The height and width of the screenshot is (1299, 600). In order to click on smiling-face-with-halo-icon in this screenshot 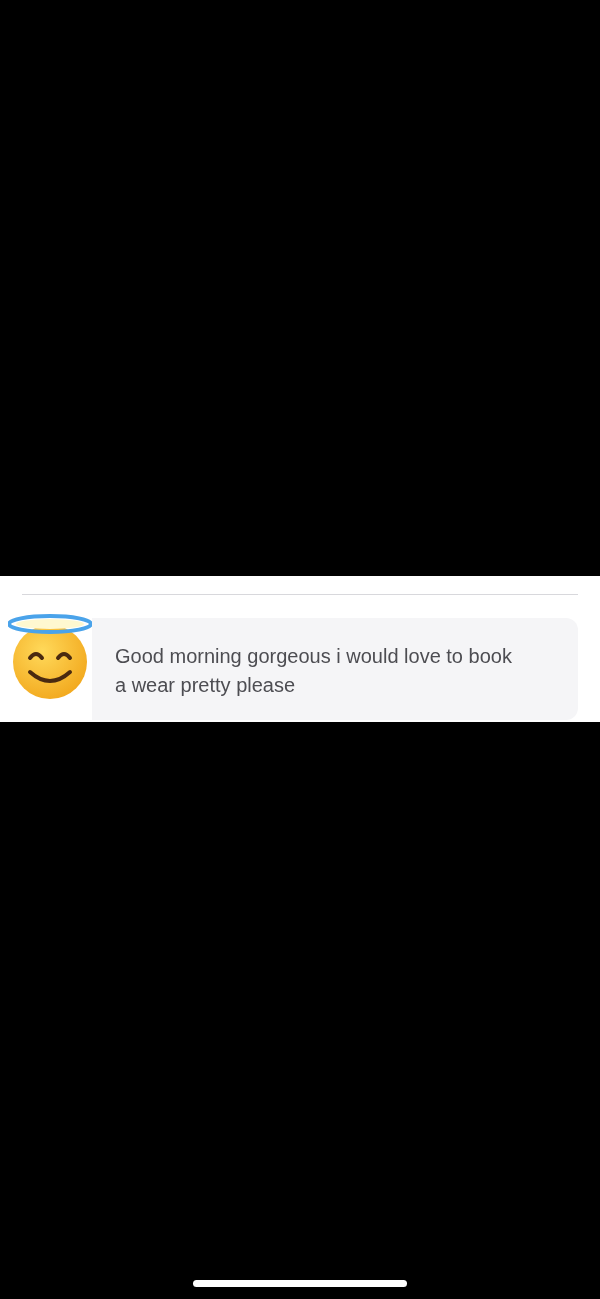, I will do `click(50, 657)`.